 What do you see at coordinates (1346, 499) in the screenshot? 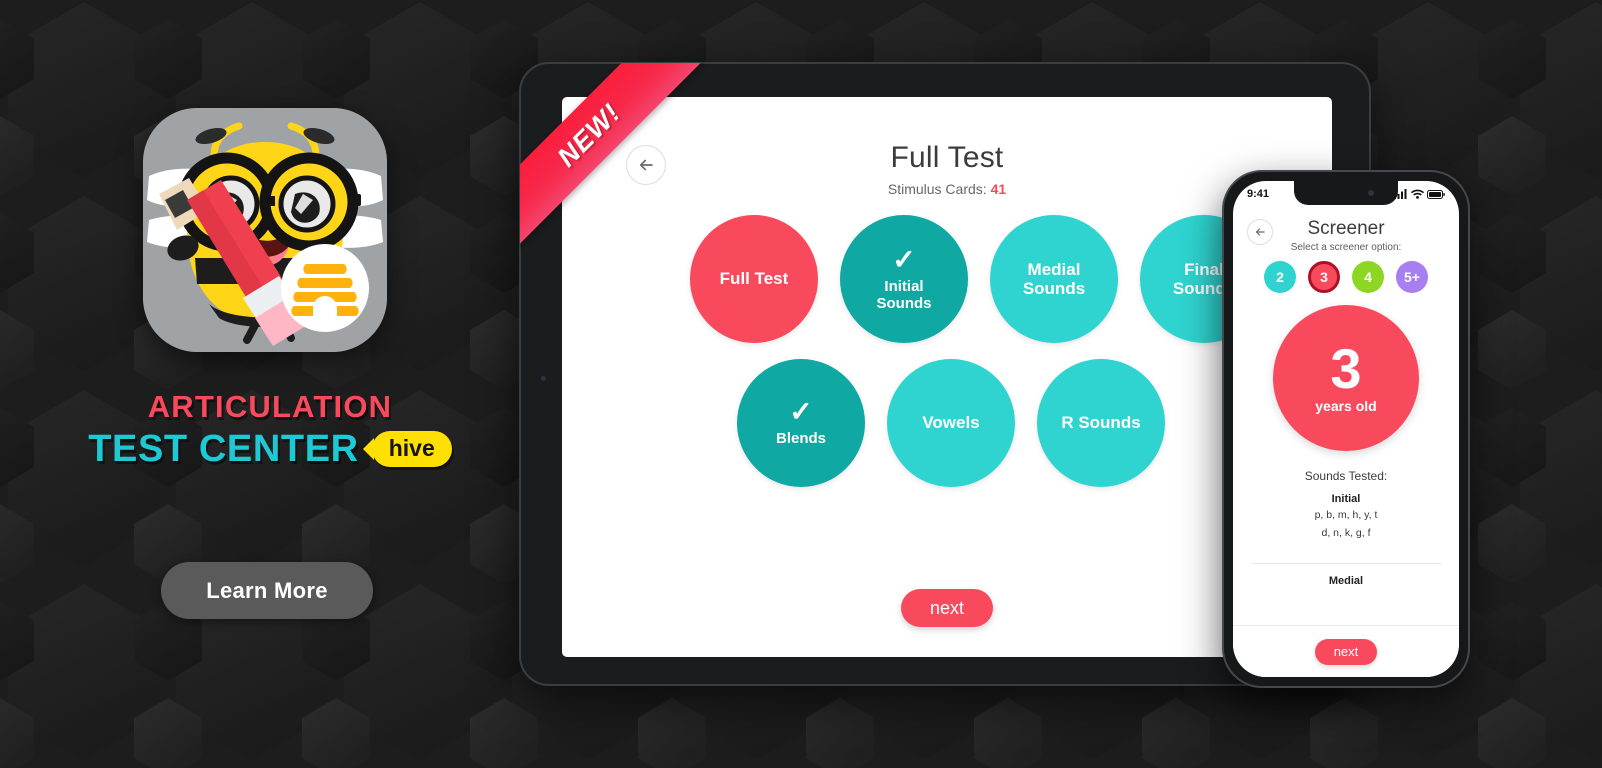
I see `section-name: Initial` at bounding box center [1346, 499].